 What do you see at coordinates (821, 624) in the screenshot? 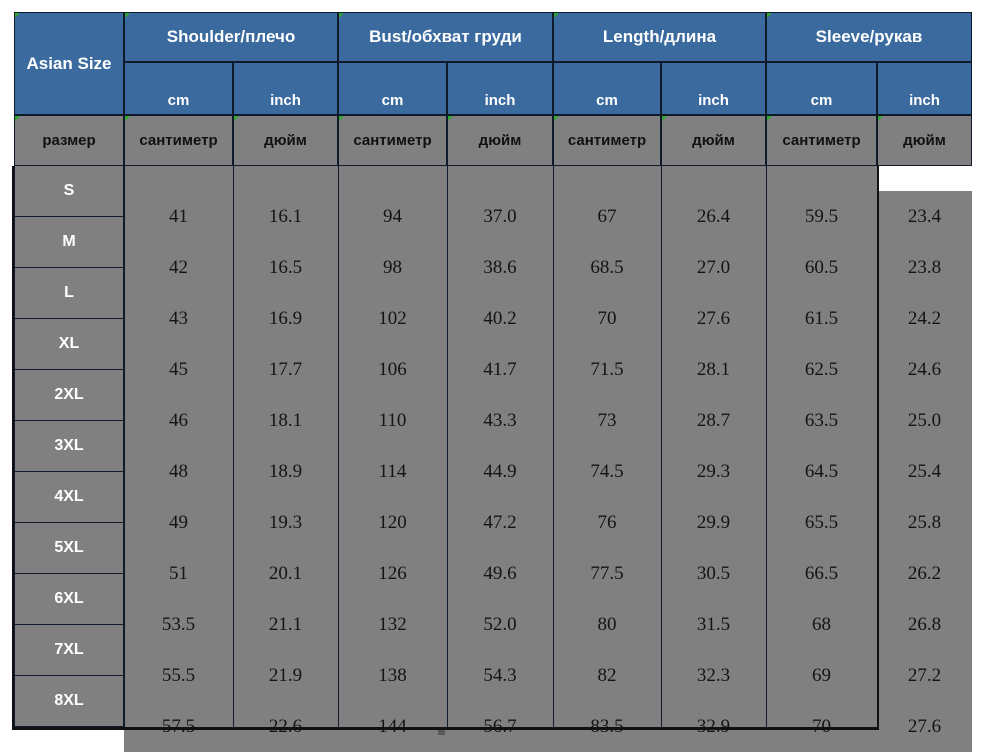
I see `value-sleeve_cm-6XL: 68` at bounding box center [821, 624].